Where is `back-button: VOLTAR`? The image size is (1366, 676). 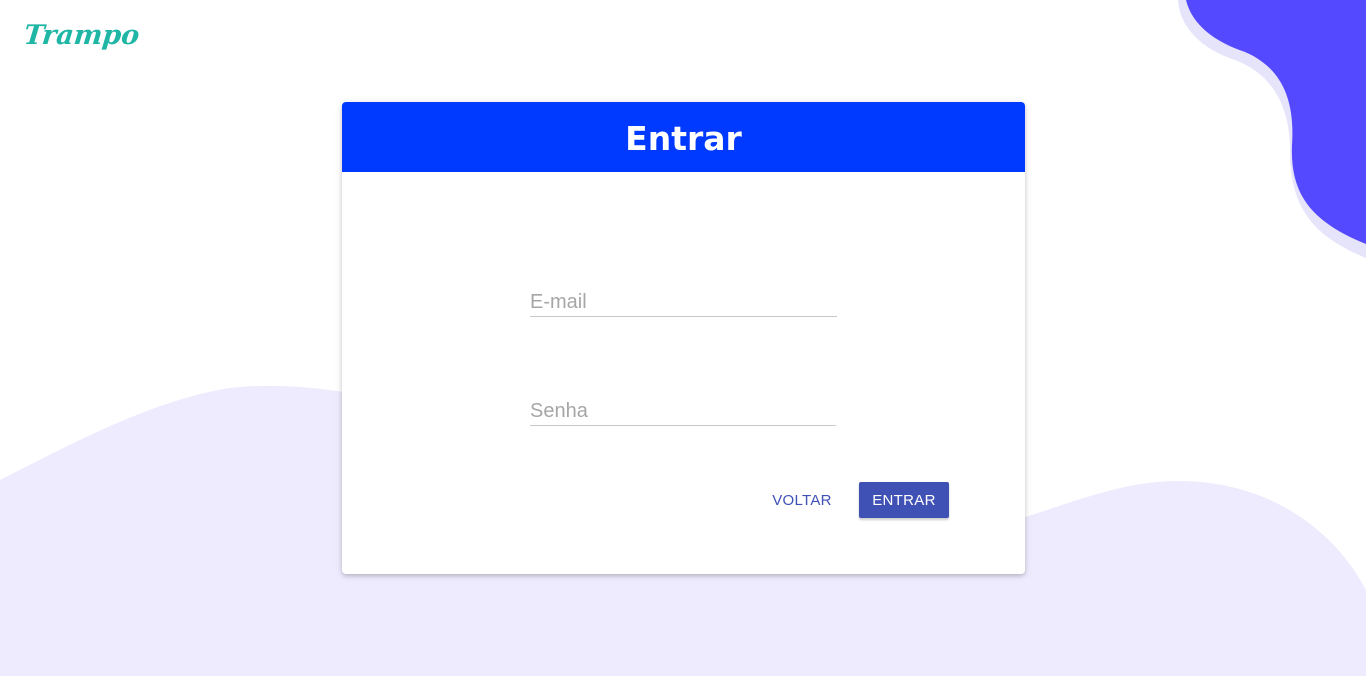
back-button: VOLTAR is located at coordinates (802, 500).